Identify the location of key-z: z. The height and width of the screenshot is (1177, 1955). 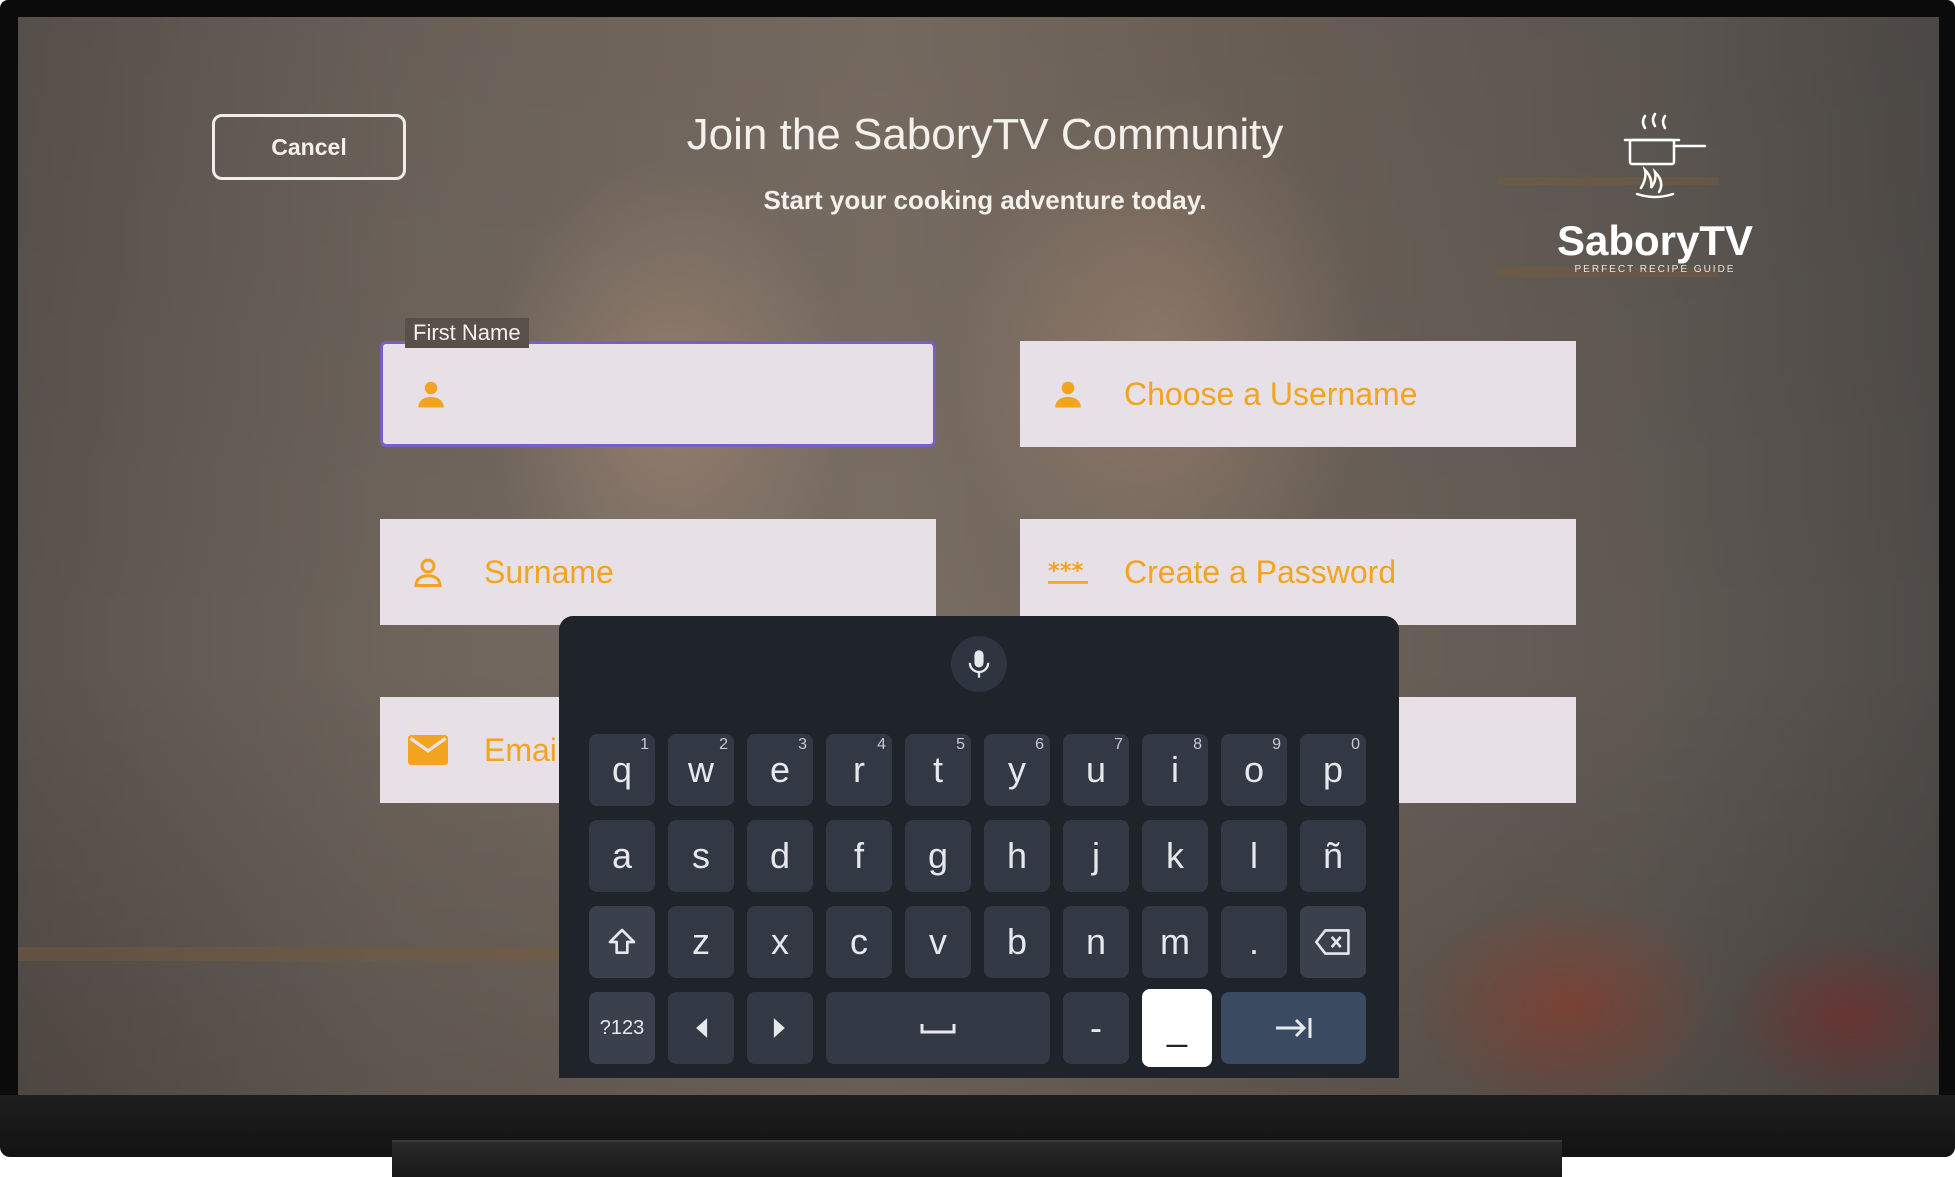
(701, 942).